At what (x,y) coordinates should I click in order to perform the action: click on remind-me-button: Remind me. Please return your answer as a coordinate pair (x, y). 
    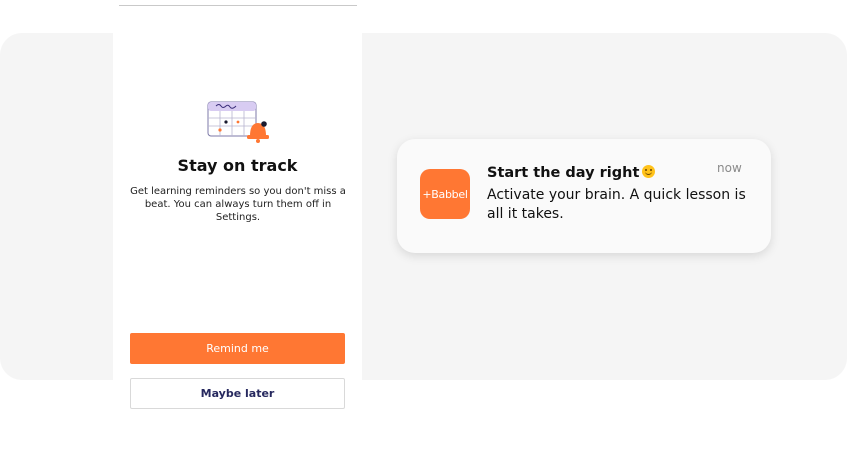
    Looking at the image, I should click on (237, 348).